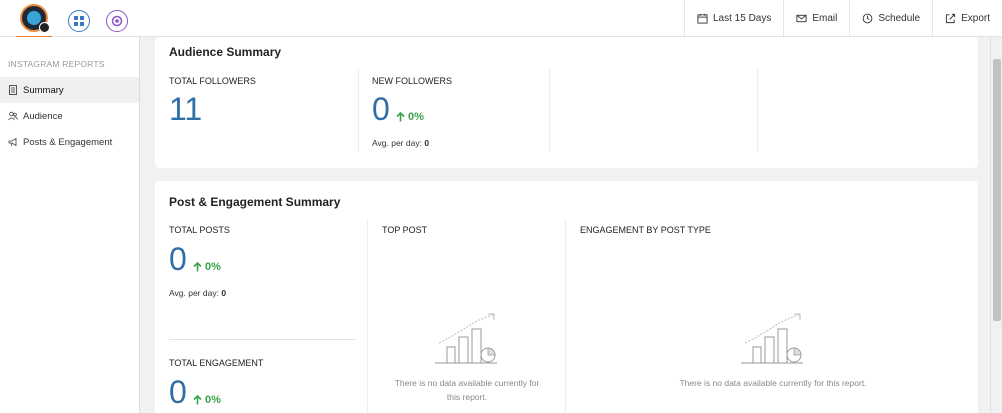 The image size is (1002, 413). What do you see at coordinates (381, 109) in the screenshot?
I see `new-followers-value: 0` at bounding box center [381, 109].